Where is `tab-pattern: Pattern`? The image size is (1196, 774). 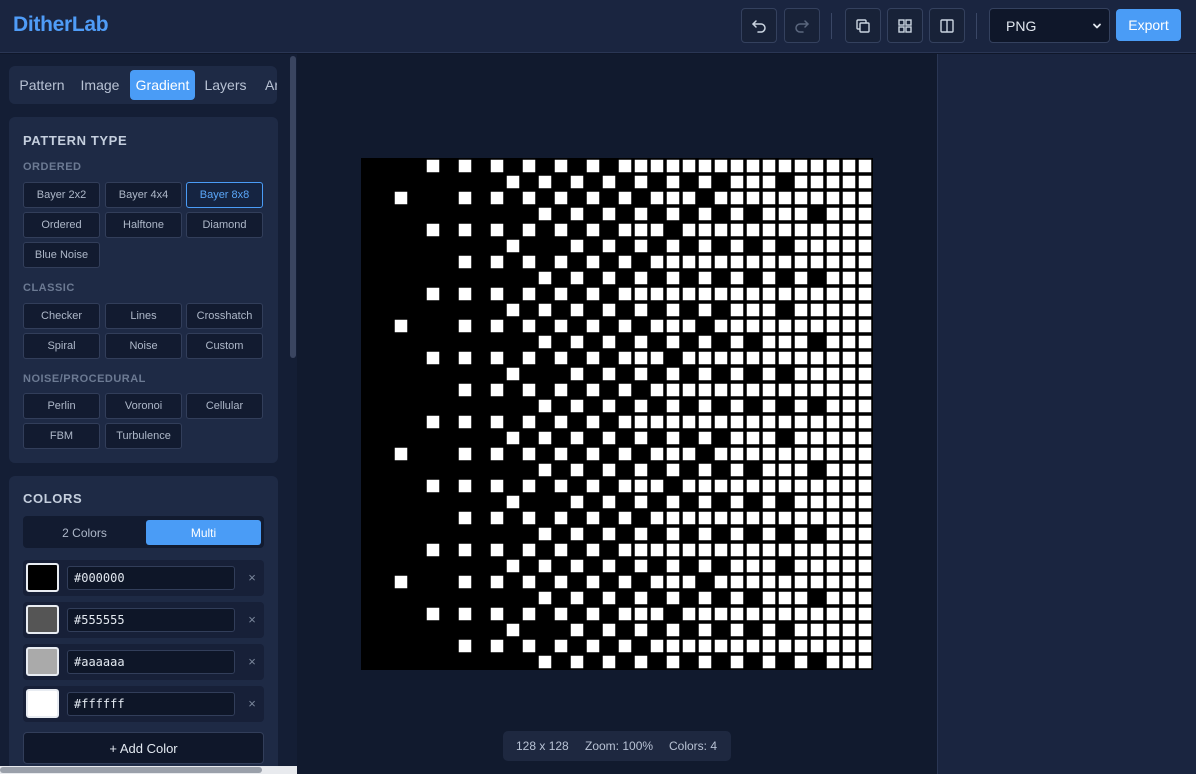 tab-pattern: Pattern is located at coordinates (42, 85).